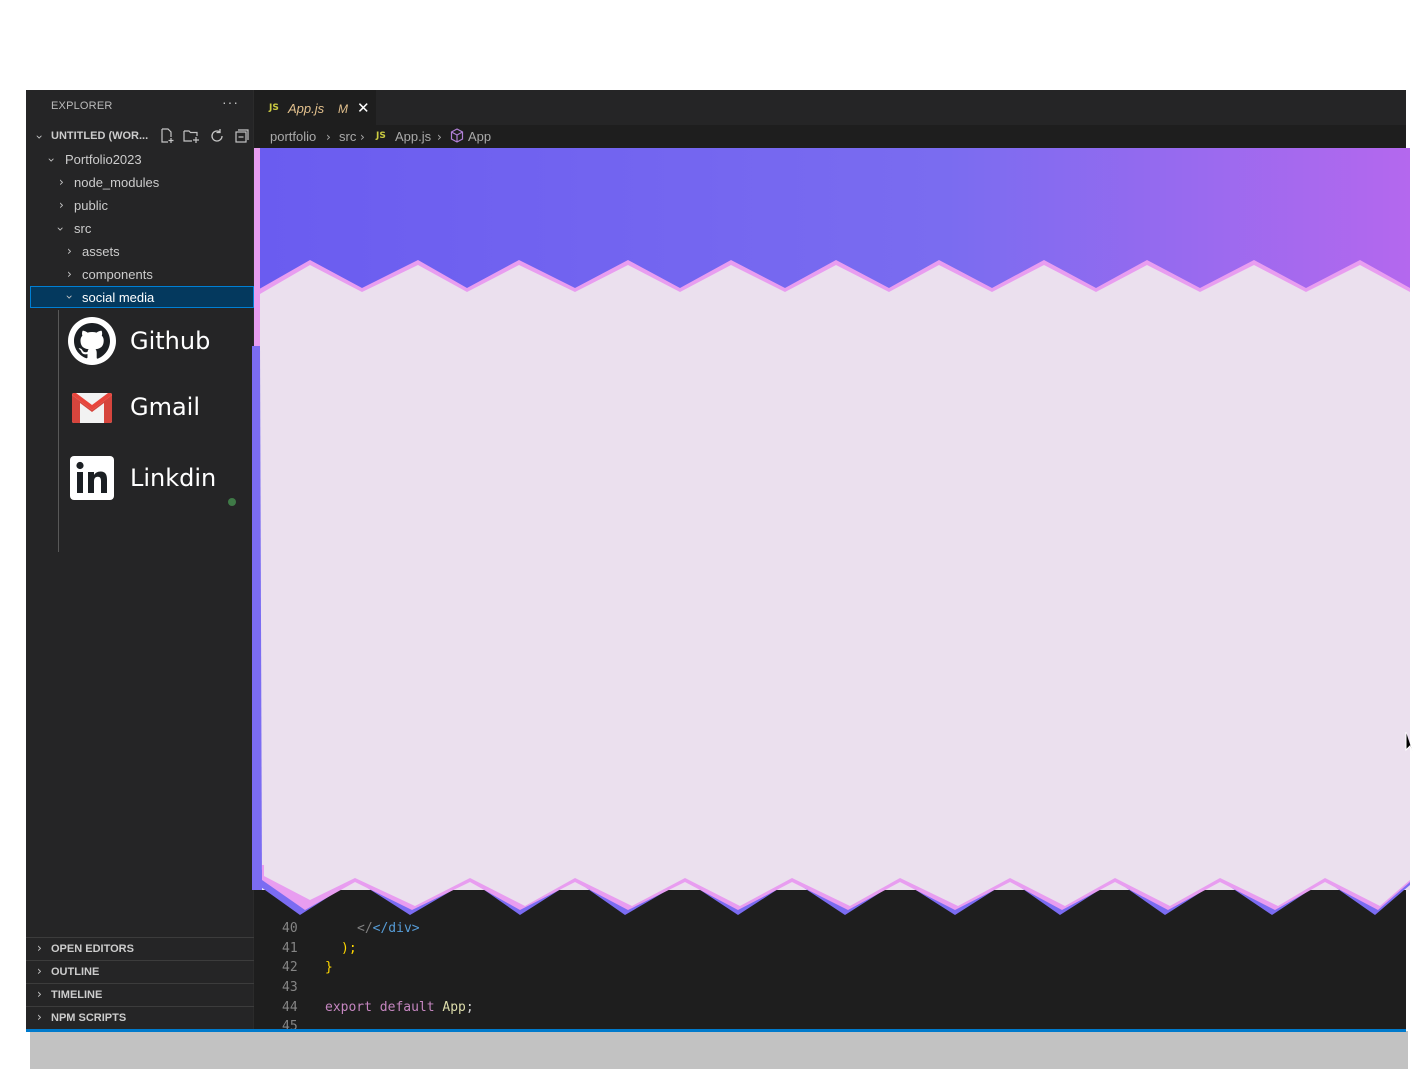 This screenshot has height=1074, width=1414. What do you see at coordinates (140, 994) in the screenshot?
I see `panel-timeline: › TIMELINE` at bounding box center [140, 994].